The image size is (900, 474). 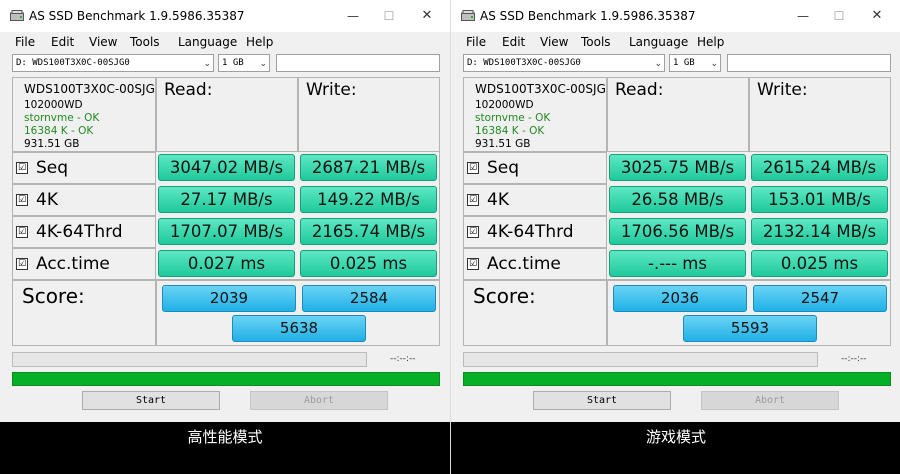 What do you see at coordinates (59, 131) in the screenshot?
I see `alignment-status: 16384 K - OK` at bounding box center [59, 131].